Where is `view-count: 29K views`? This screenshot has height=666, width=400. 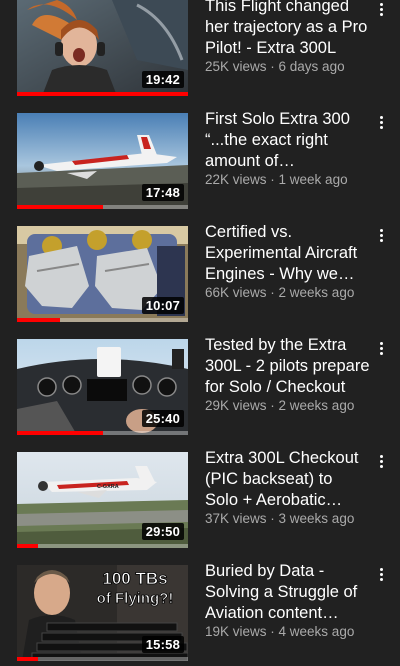 view-count: 29K views is located at coordinates (236, 405).